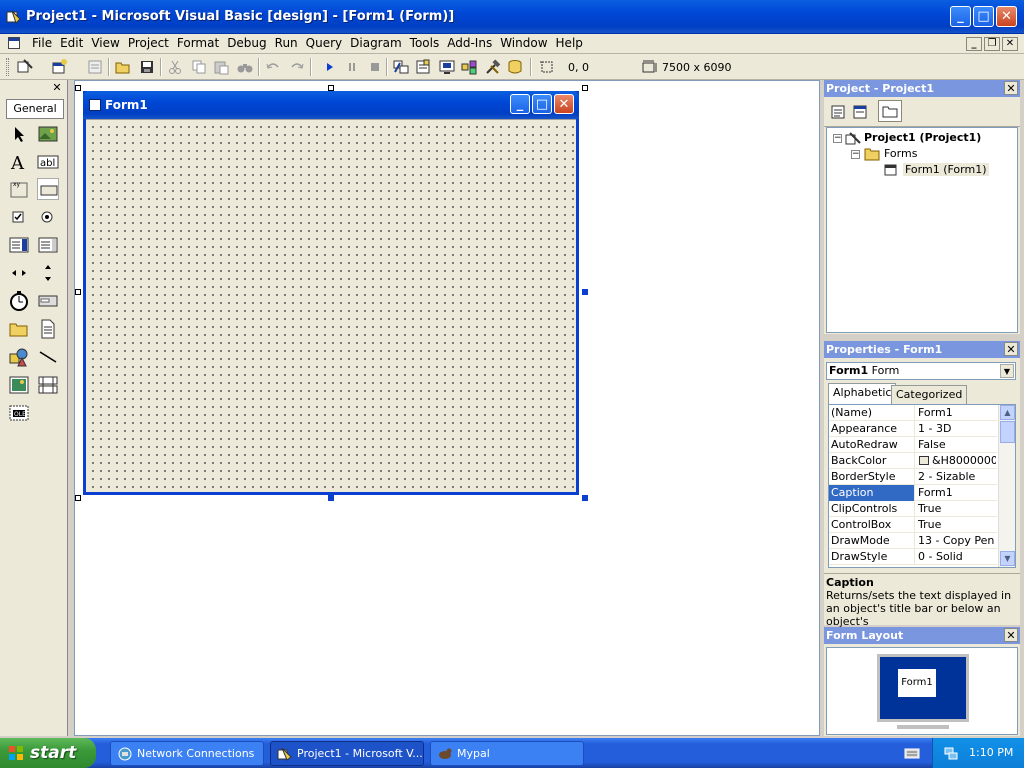  Describe the element at coordinates (198, 43) in the screenshot. I see `menu-format: Format` at that location.